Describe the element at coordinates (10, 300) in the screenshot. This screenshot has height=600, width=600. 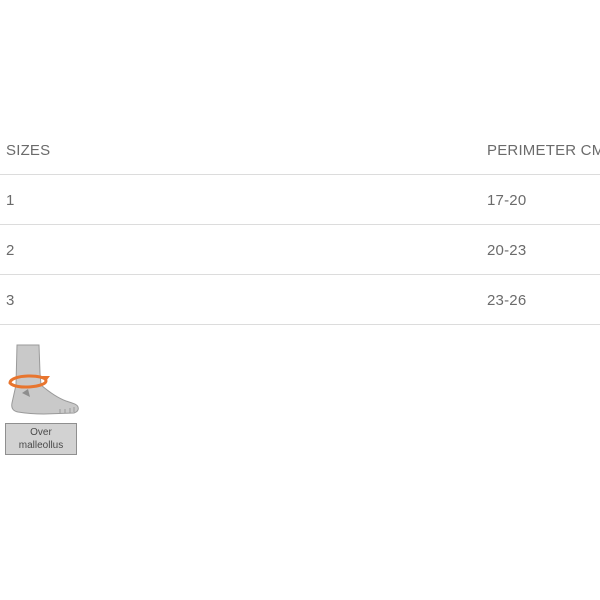
I see `size-cell: 3` at that location.